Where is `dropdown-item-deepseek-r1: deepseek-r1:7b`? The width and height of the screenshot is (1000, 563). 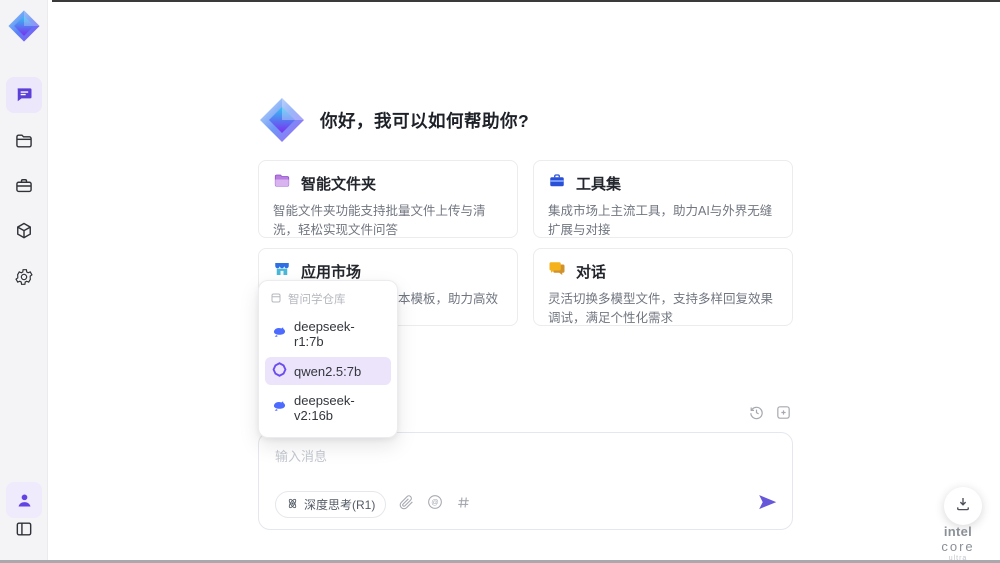
dropdown-item-deepseek-r1: deepseek-r1:7b is located at coordinates (328, 334).